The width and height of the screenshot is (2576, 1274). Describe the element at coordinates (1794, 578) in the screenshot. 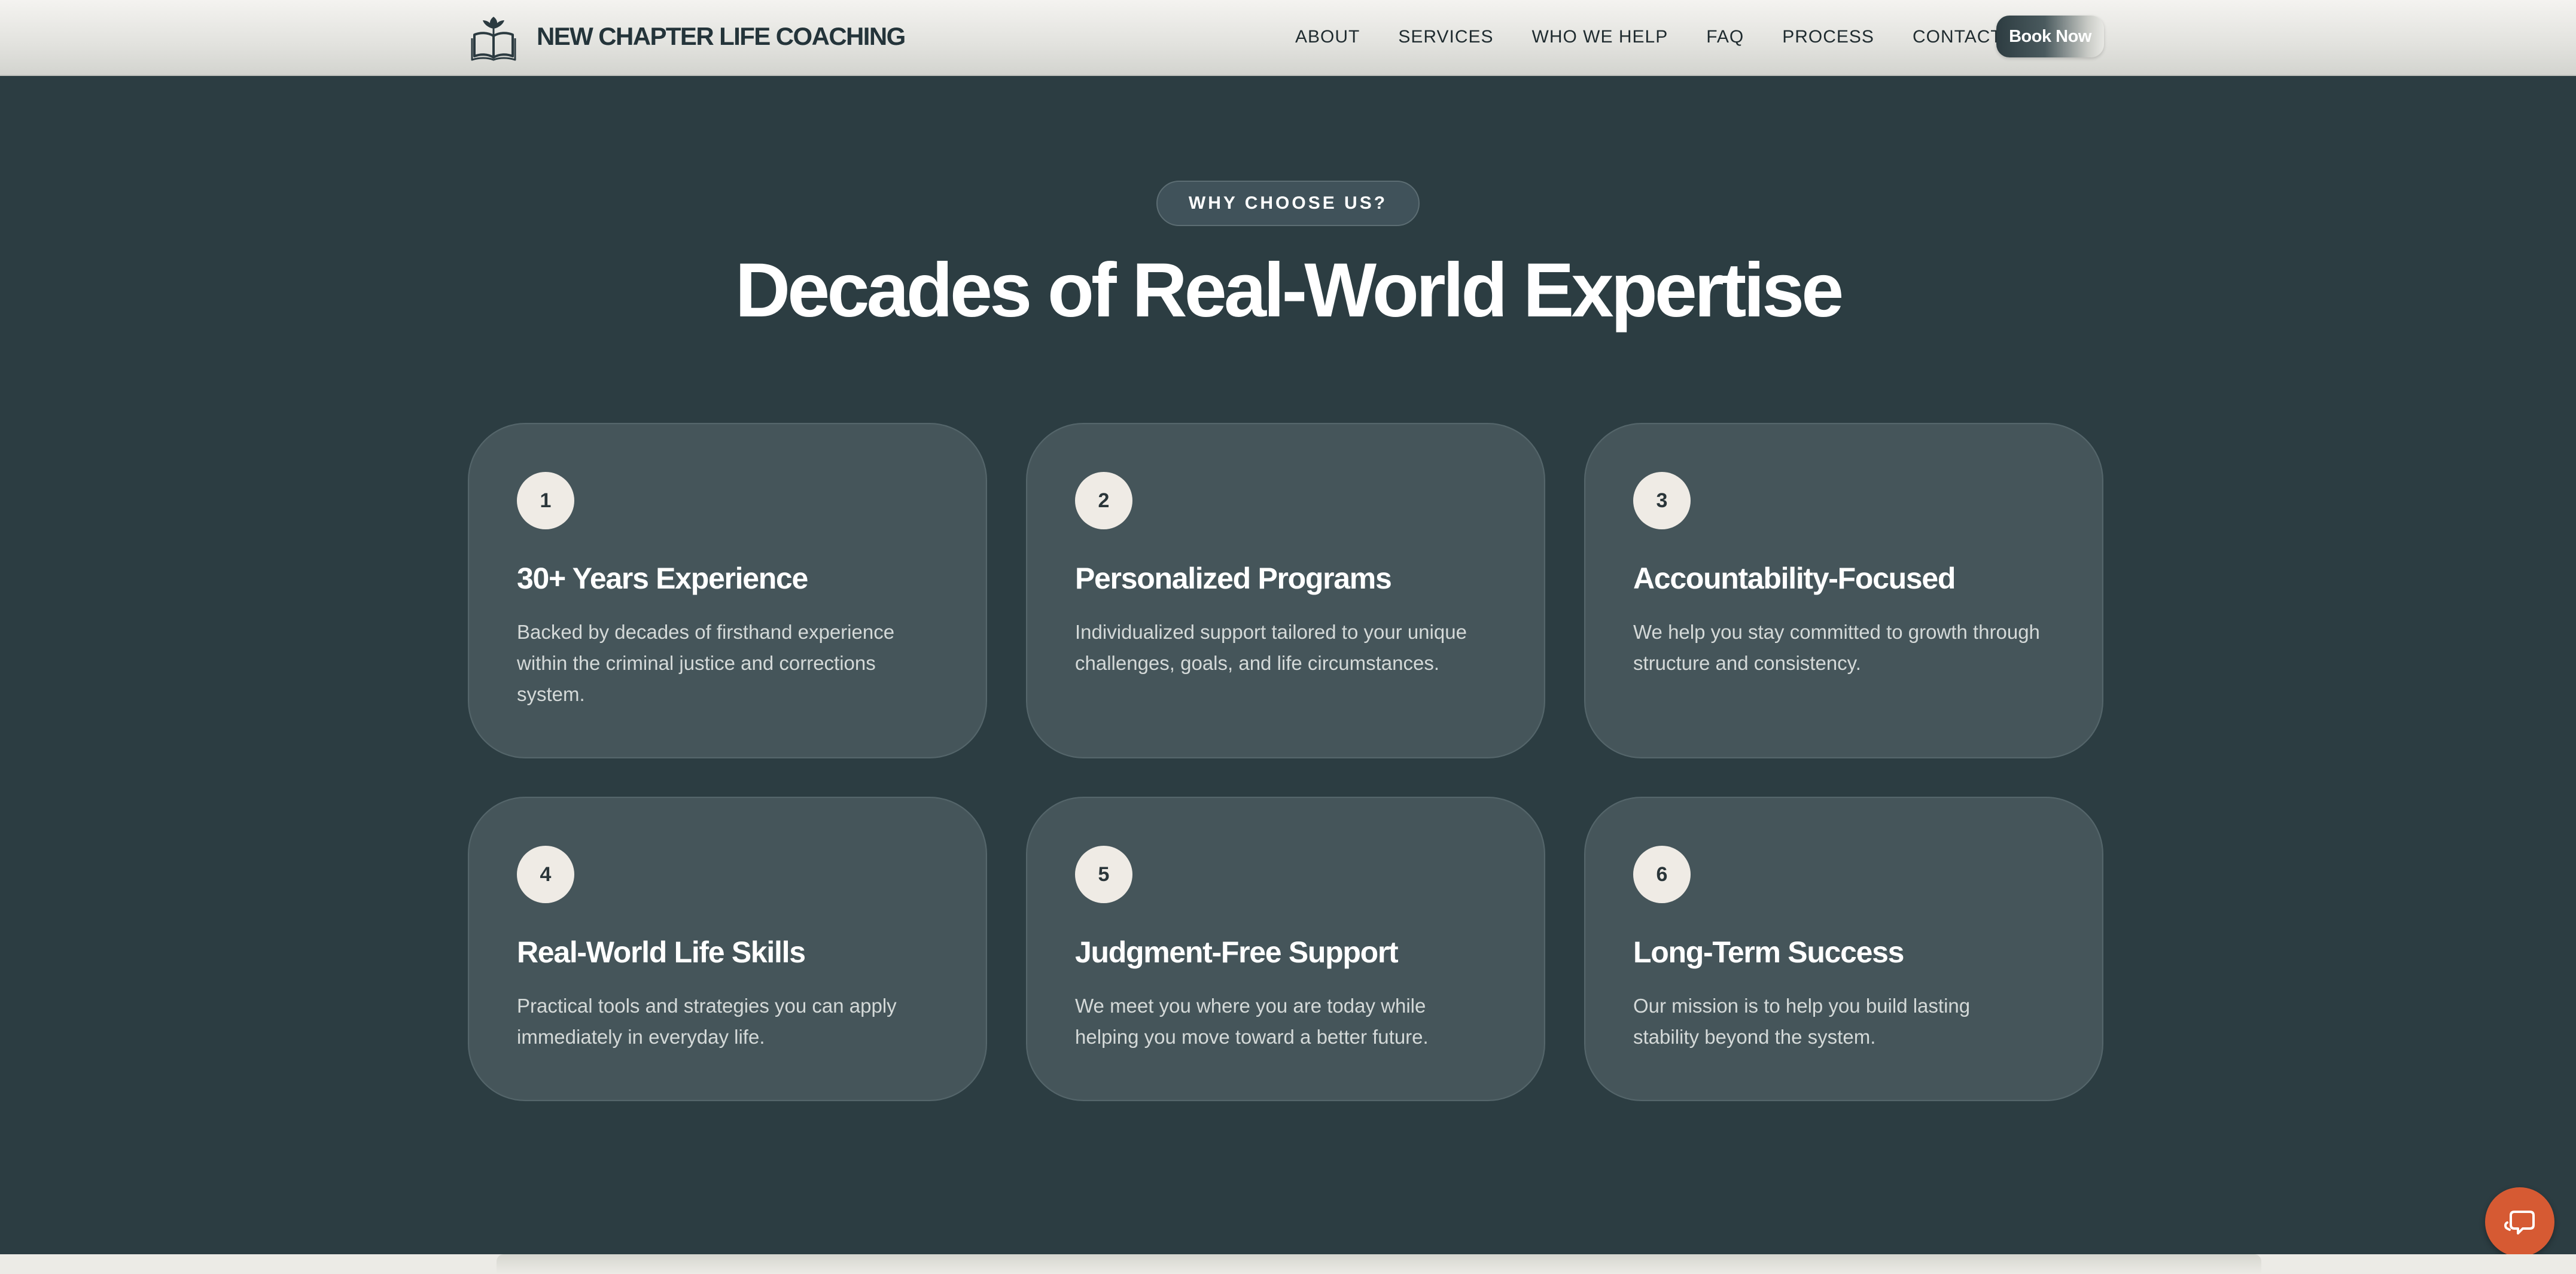

I see `card-title: Accountability-Focused` at that location.